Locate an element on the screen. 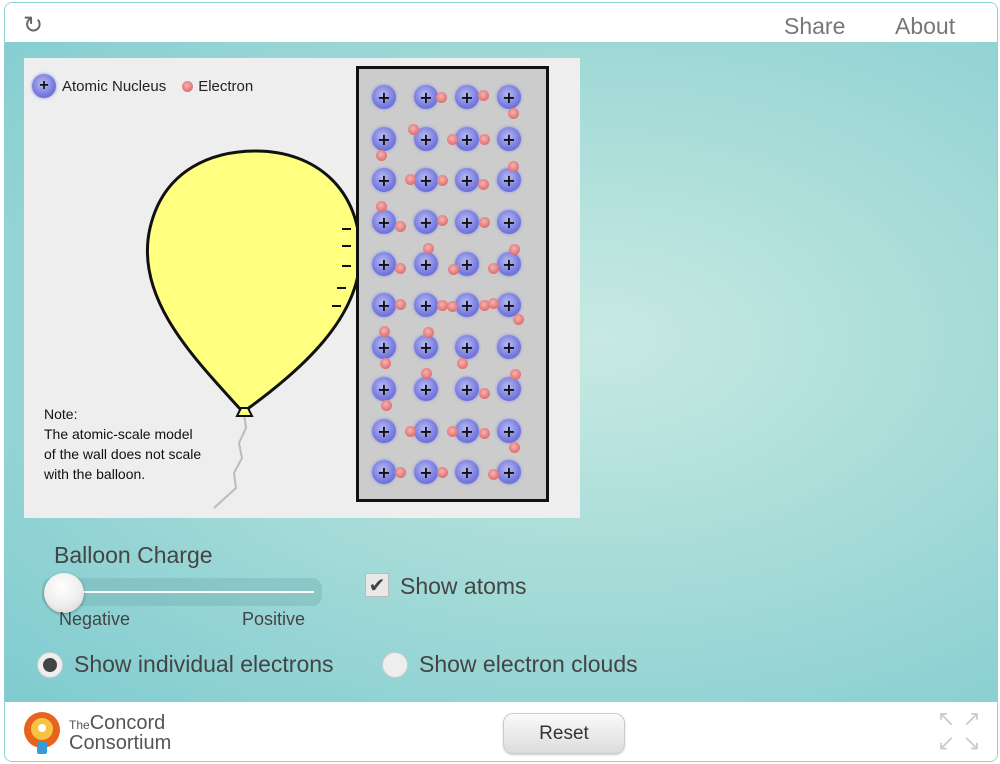 This screenshot has width=1000, height=764. radio-clouds-label: Show electron clouds is located at coordinates (528, 664).